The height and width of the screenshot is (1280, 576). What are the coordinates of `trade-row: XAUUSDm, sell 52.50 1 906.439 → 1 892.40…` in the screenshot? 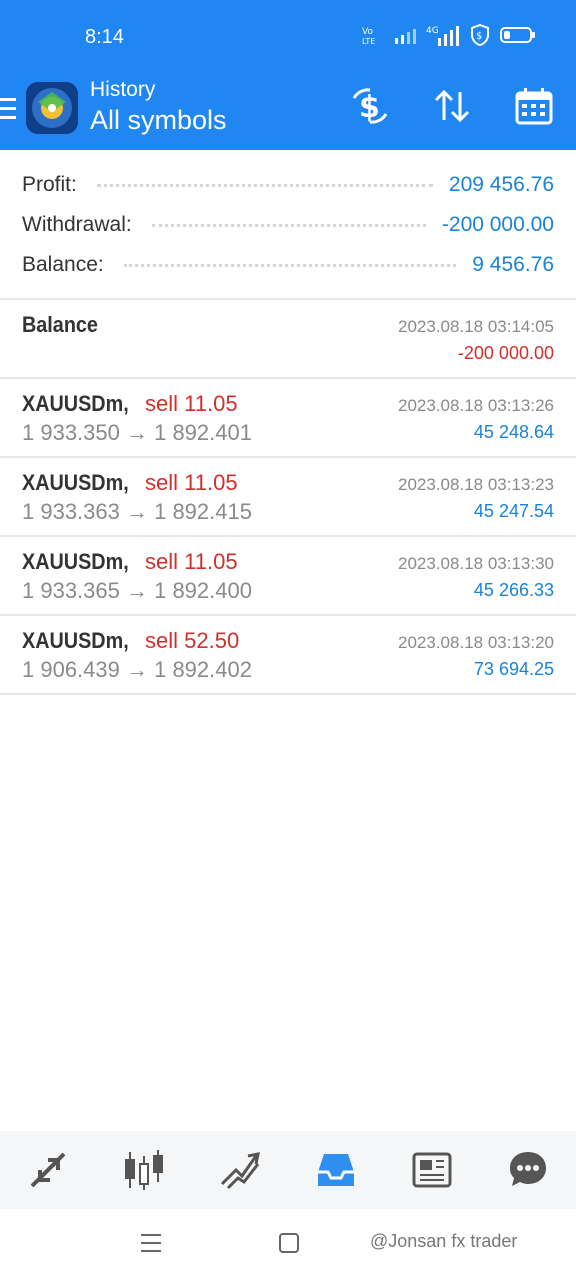 It's located at (288, 655).